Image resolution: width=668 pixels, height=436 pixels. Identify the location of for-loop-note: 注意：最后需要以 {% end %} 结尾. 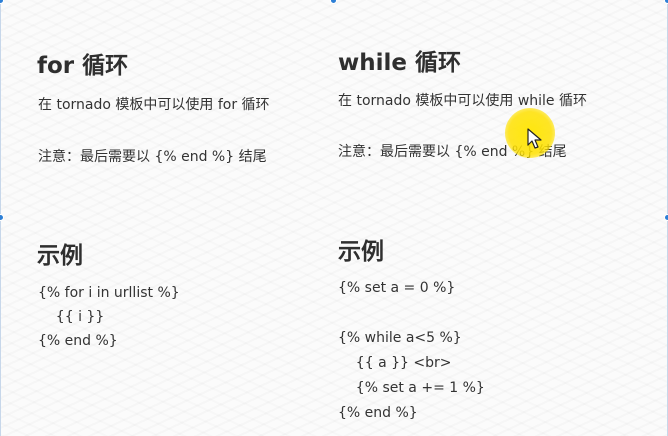
(152, 157).